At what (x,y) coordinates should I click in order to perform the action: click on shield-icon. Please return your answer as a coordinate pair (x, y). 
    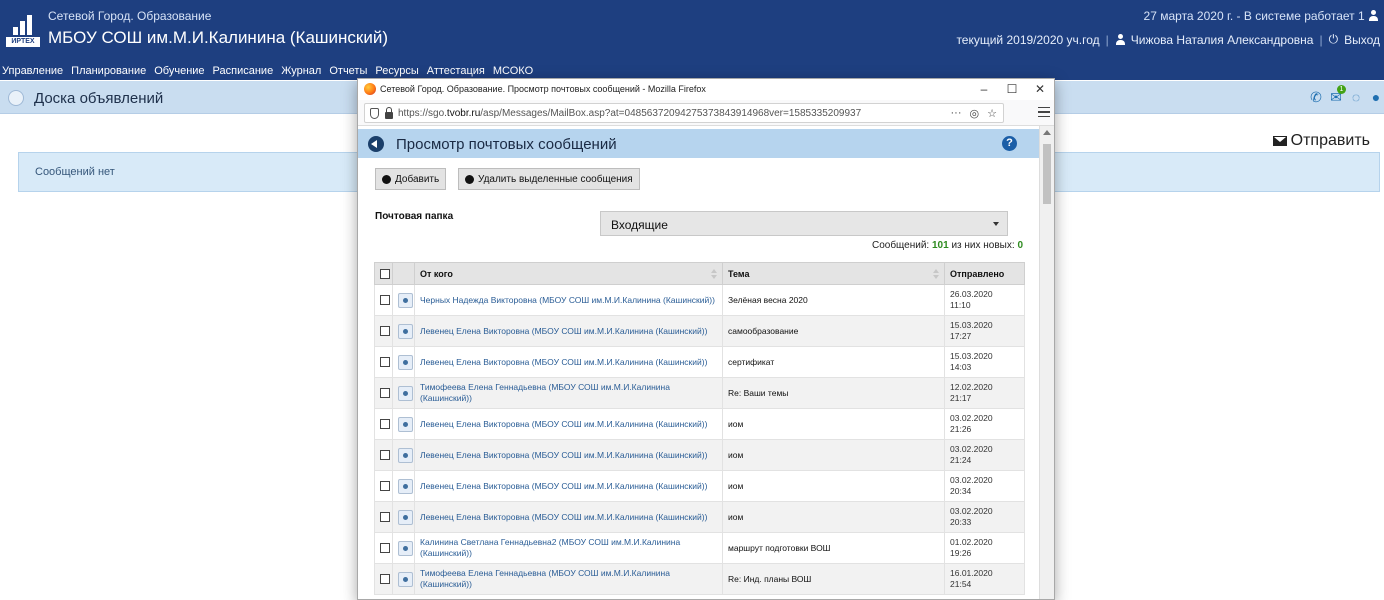
    Looking at the image, I should click on (374, 113).